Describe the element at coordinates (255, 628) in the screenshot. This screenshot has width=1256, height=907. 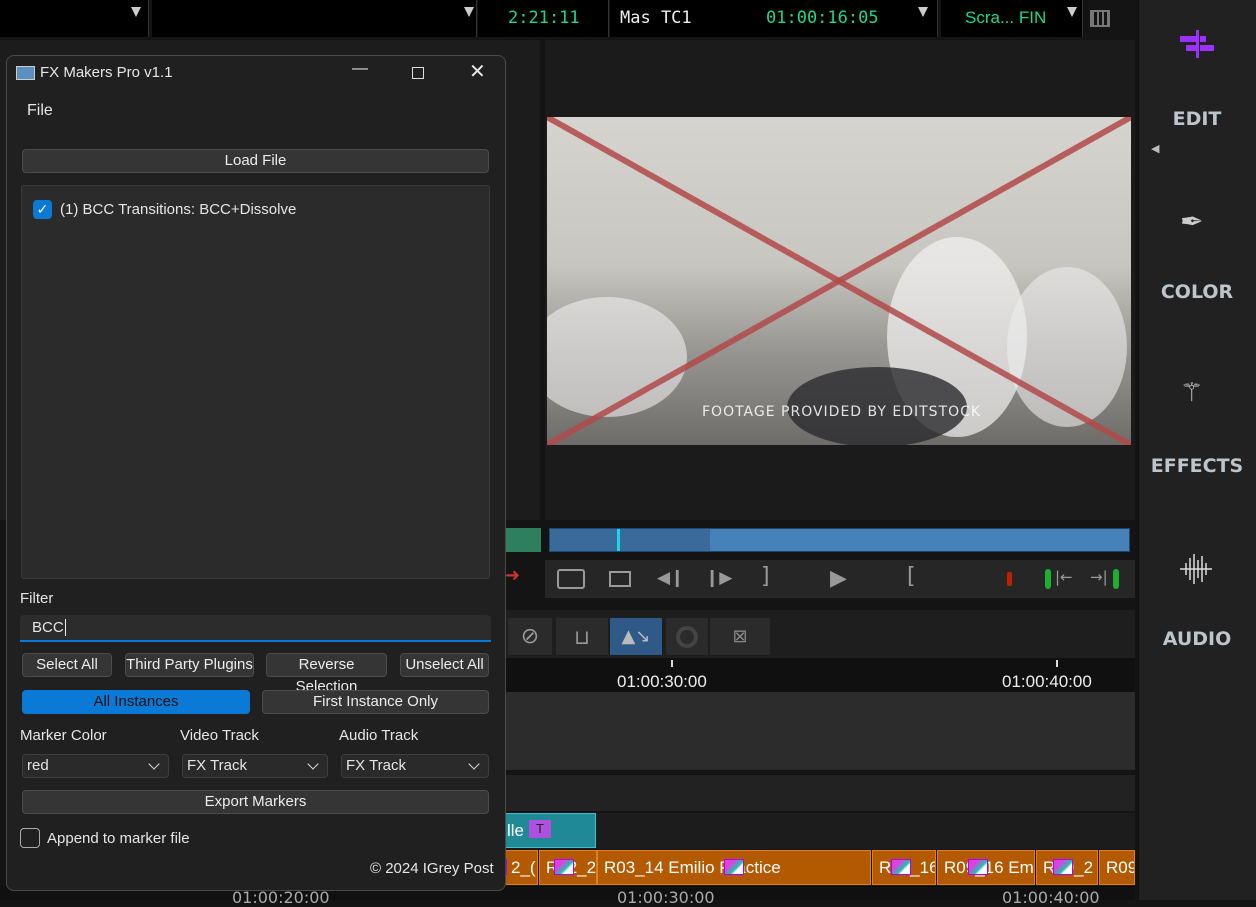
I see `filter-input: BCC` at that location.